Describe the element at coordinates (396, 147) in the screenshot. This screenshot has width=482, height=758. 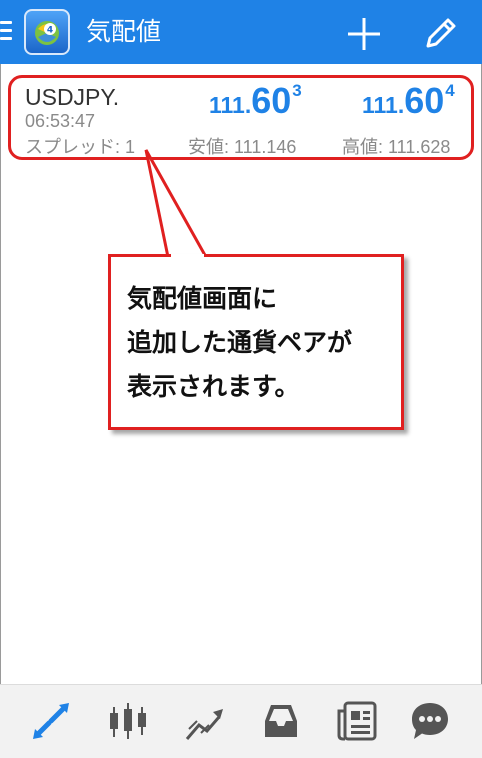
I see `high-price: 高値: 111.628` at that location.